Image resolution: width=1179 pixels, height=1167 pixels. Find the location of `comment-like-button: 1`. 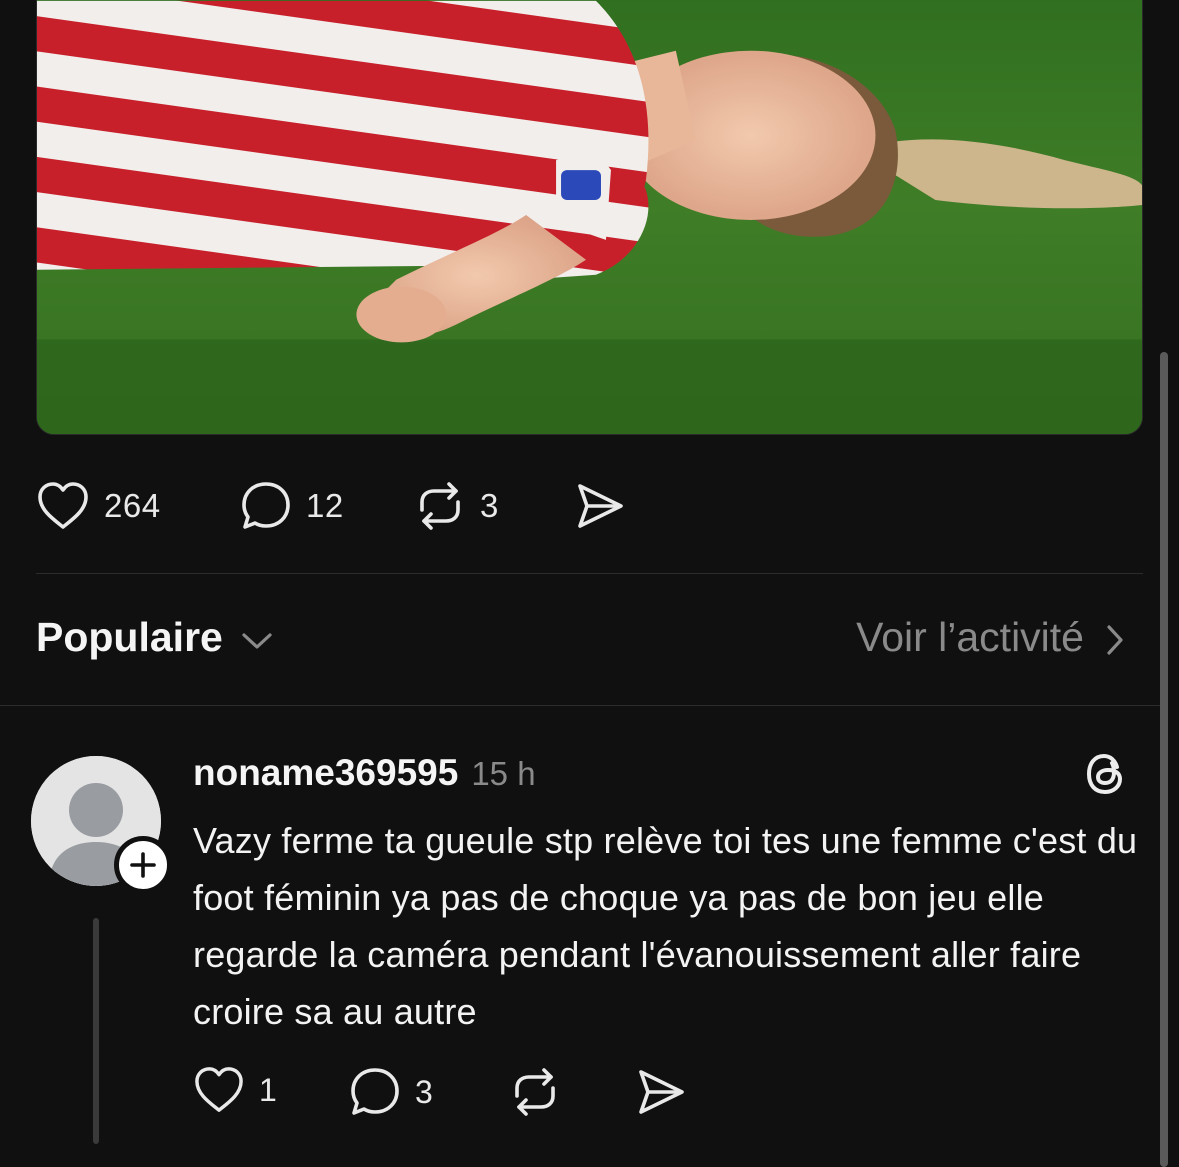

comment-like-button: 1 is located at coordinates (235, 1090).